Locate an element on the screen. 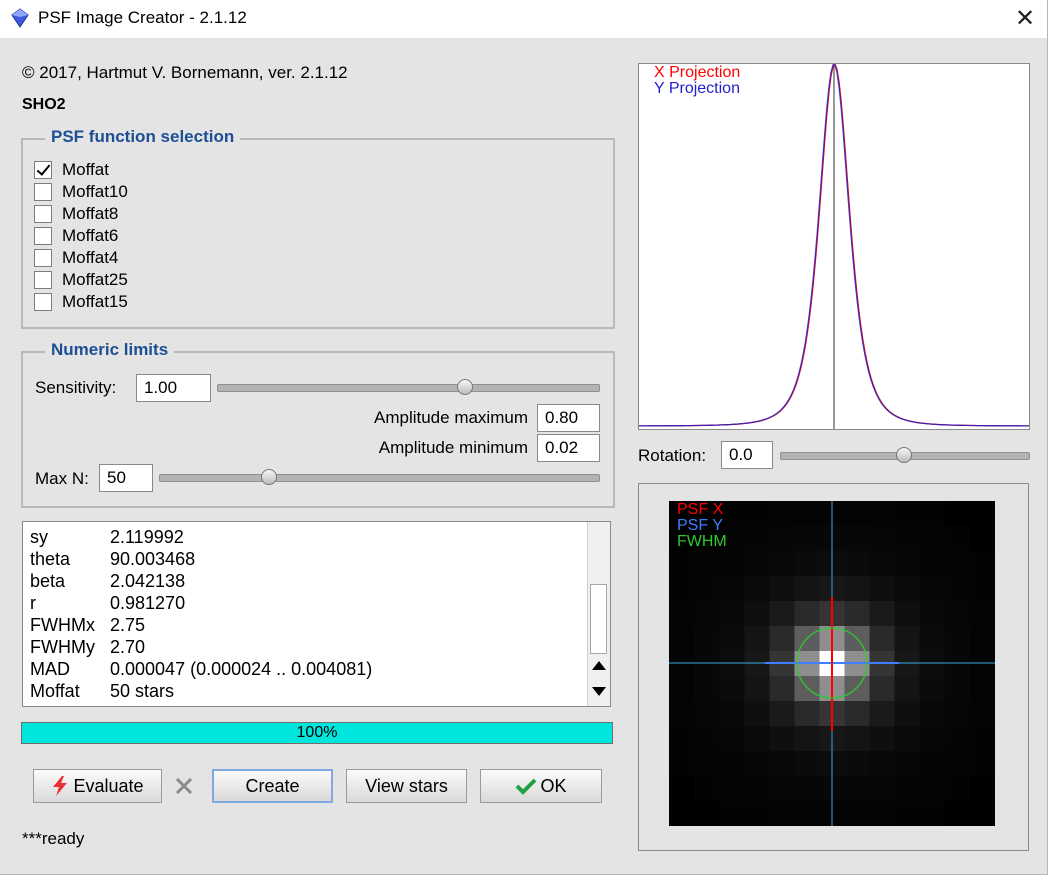 This screenshot has width=1056, height=877. psf-option-1: Moffat10 is located at coordinates (81, 192).